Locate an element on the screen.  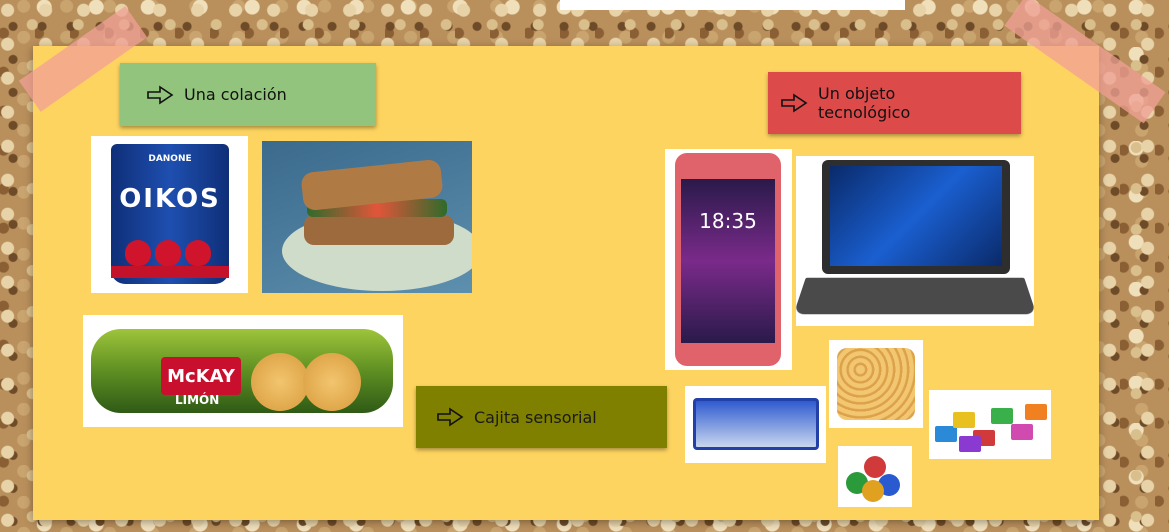
phone-screen: 18:35 is located at coordinates (728, 261).